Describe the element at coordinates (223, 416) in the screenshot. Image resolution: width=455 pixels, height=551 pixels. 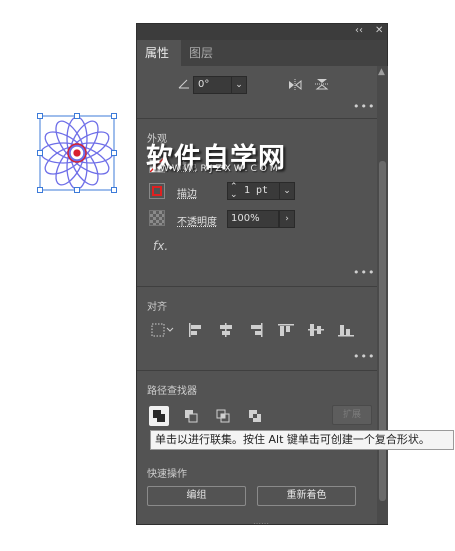
I see `intersect-icon` at that location.